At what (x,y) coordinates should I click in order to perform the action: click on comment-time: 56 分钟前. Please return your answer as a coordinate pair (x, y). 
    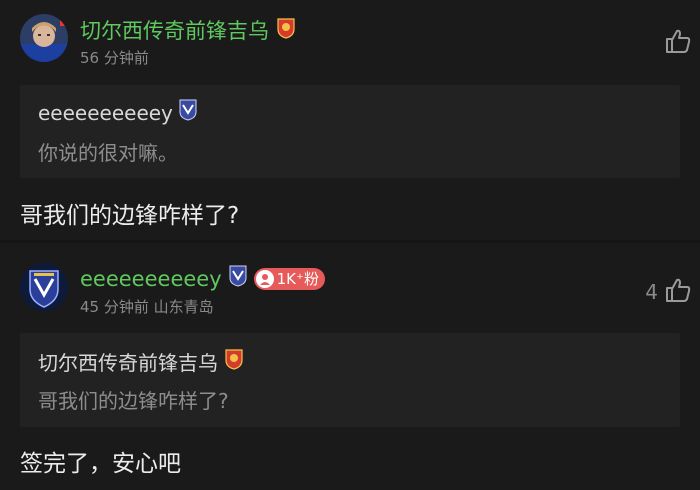
    Looking at the image, I should click on (114, 58).